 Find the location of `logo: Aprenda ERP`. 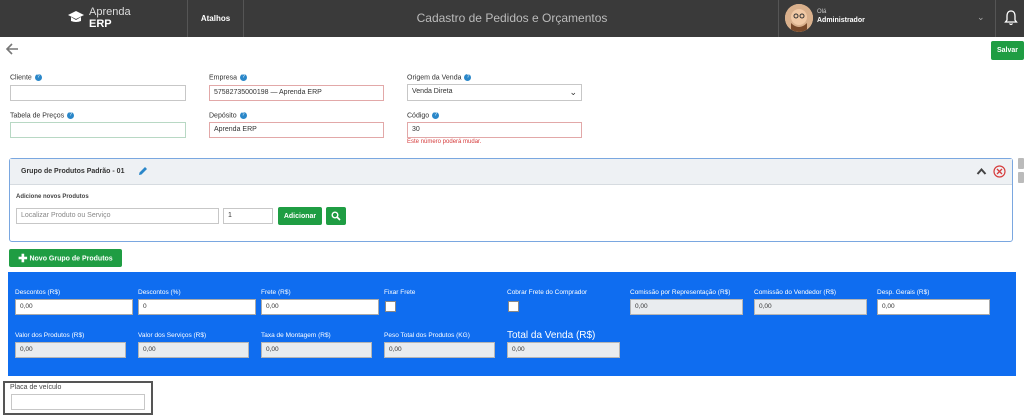

logo: Aprenda ERP is located at coordinates (94, 18).